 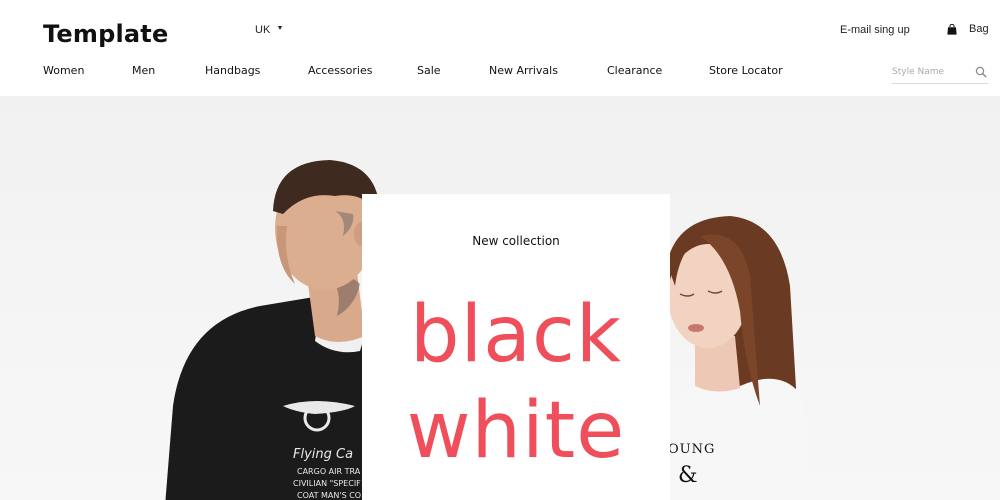 I want to click on search-box, so click(x=940, y=73).